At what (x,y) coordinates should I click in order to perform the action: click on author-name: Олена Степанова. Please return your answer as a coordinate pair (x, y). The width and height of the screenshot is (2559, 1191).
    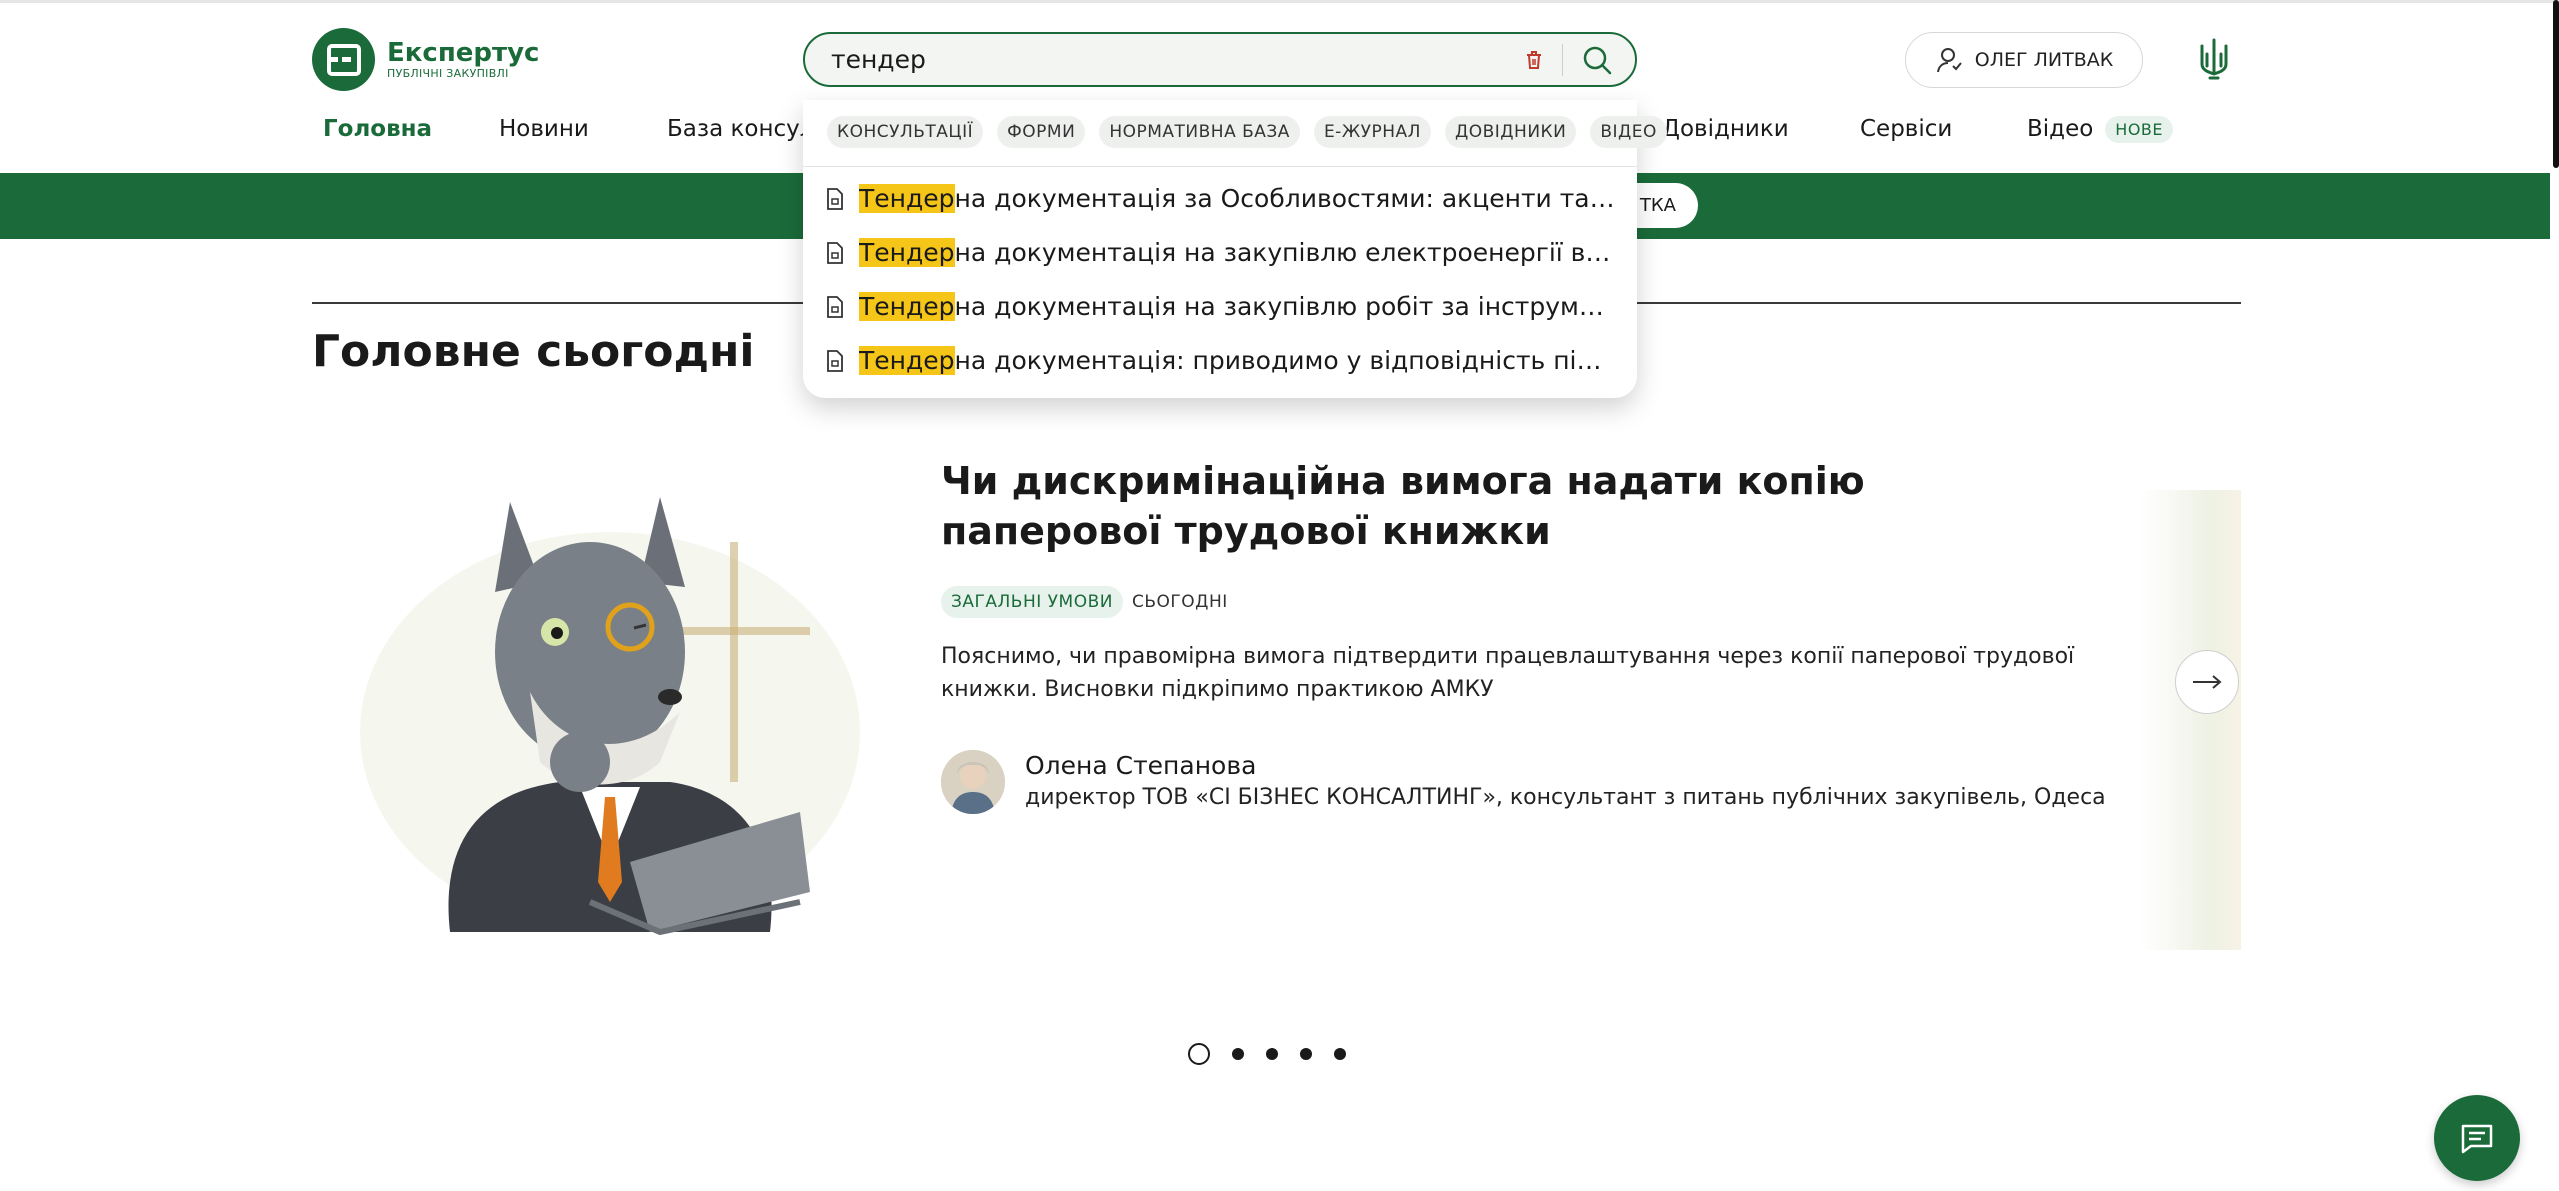
    Looking at the image, I should click on (1565, 766).